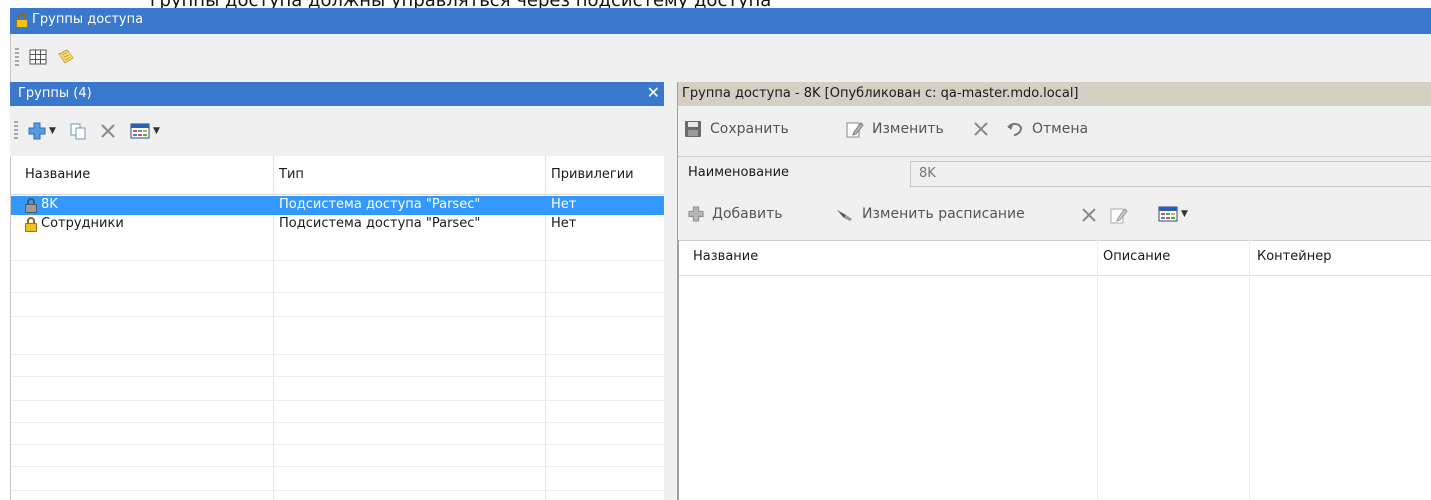 This screenshot has height=500, width=1431. Describe the element at coordinates (291, 174) in the screenshot. I see `column-header-type: Тип` at that location.